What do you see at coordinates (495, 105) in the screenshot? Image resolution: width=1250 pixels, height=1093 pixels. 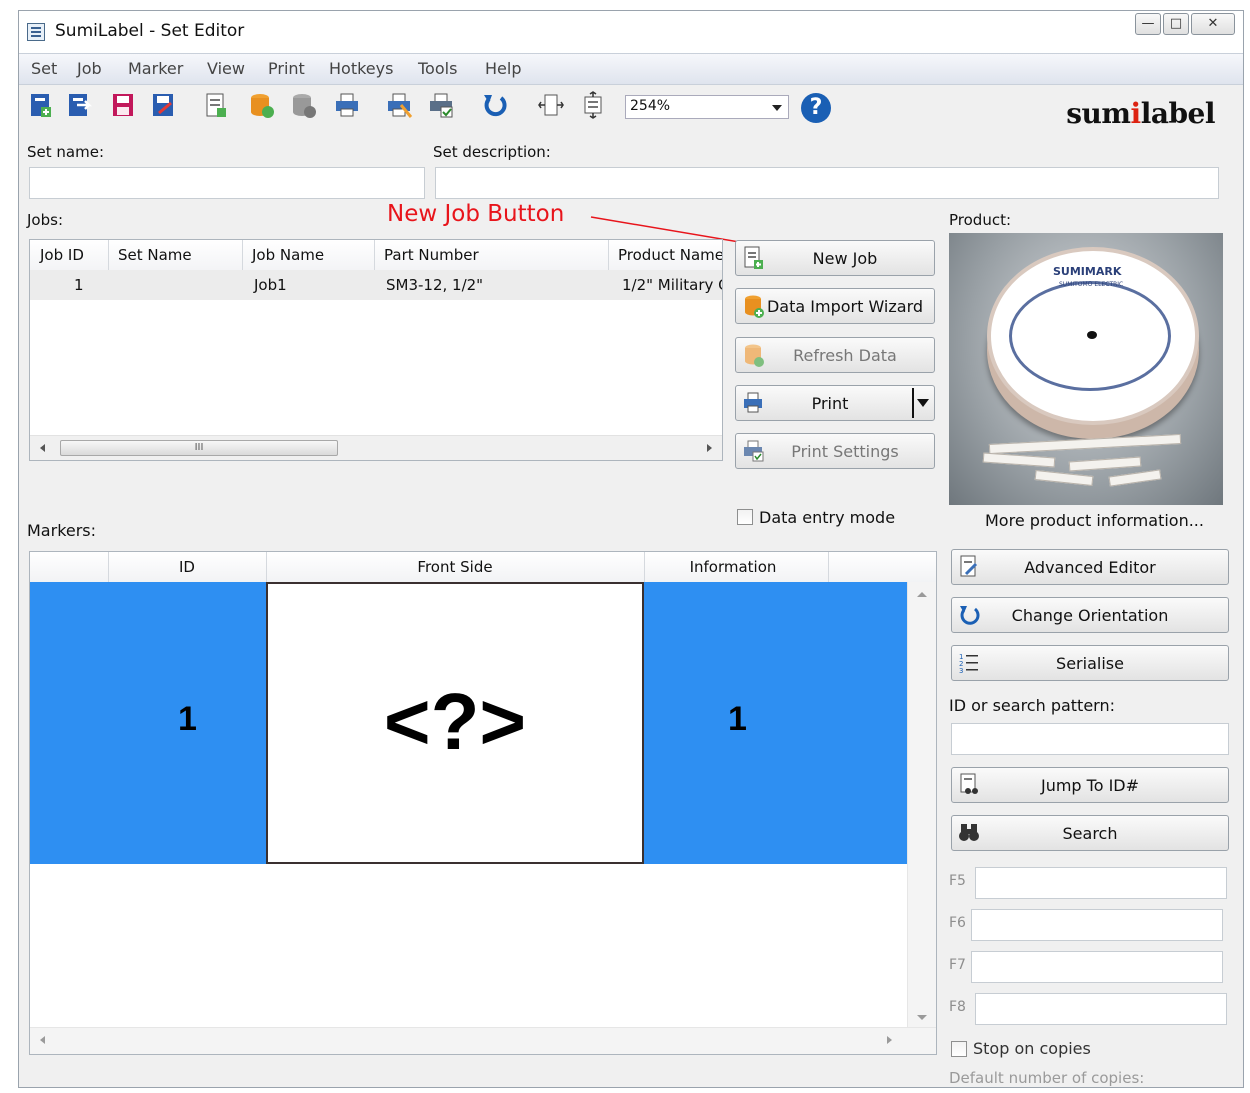 I see `rotate-icon` at bounding box center [495, 105].